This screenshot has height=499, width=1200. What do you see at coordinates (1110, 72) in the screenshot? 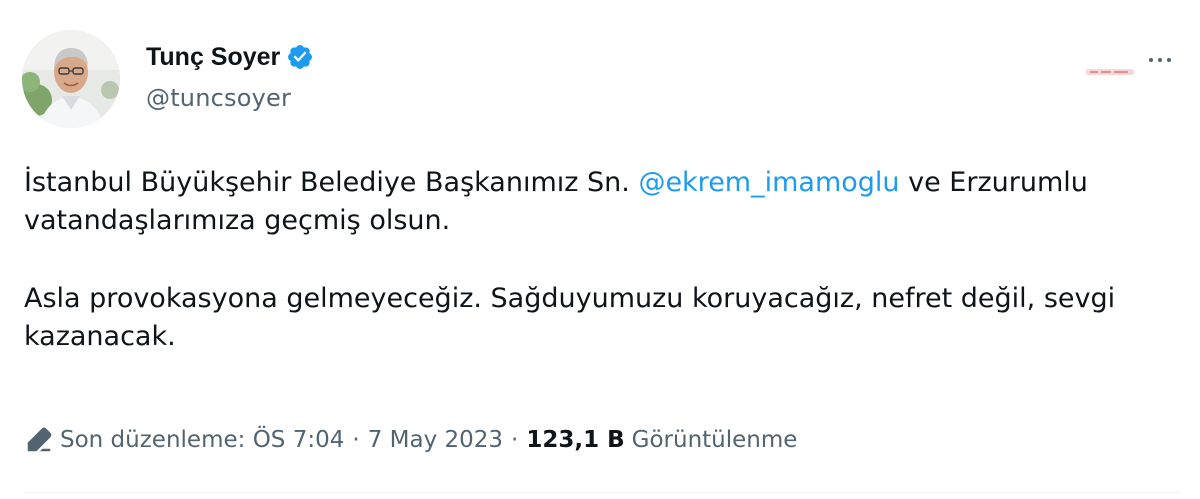
I see `watermark-logo` at bounding box center [1110, 72].